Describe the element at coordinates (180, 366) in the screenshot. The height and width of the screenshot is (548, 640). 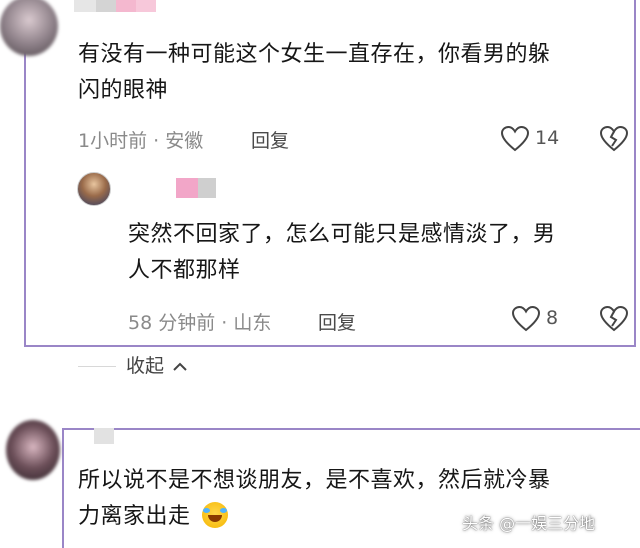
I see `chevron-up-icon` at that location.